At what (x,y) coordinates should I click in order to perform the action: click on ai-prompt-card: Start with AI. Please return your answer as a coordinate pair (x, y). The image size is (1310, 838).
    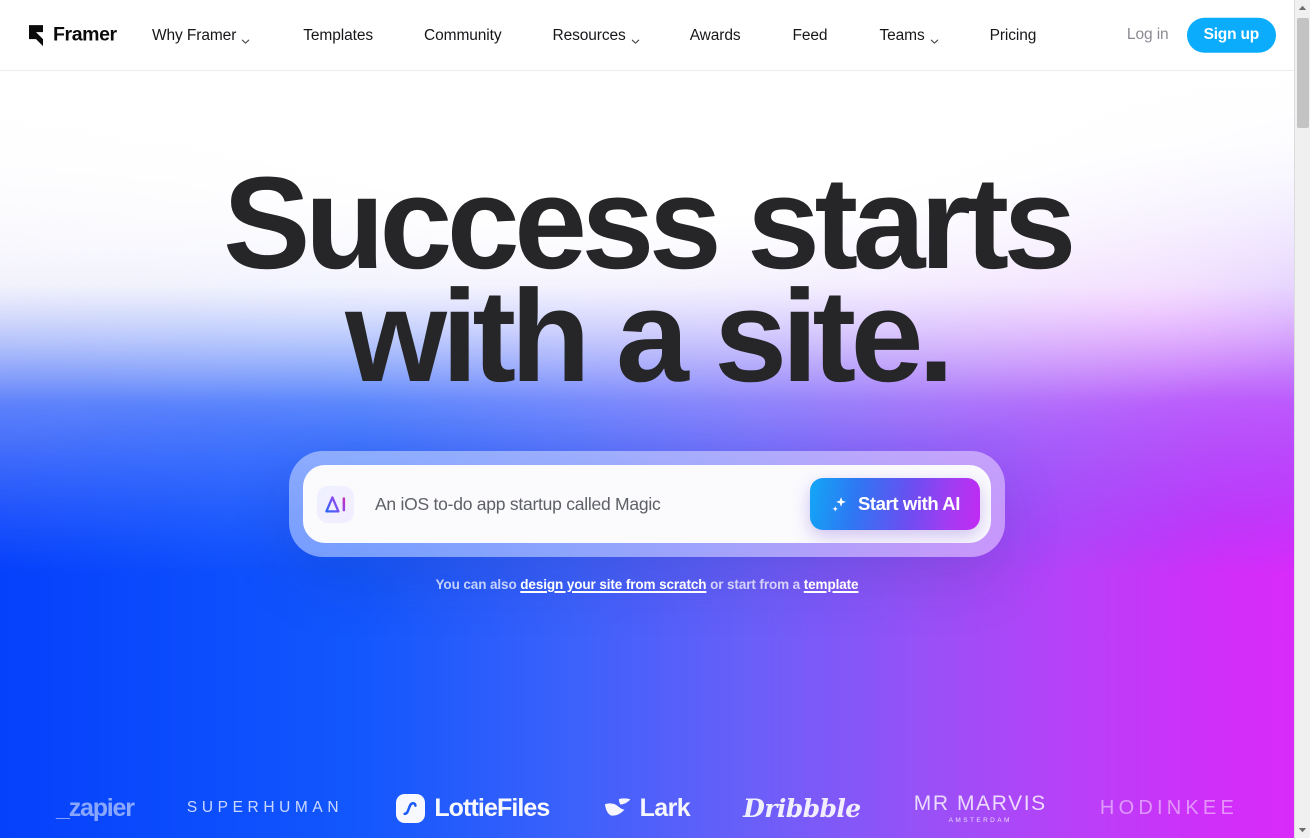
    Looking at the image, I should click on (647, 504).